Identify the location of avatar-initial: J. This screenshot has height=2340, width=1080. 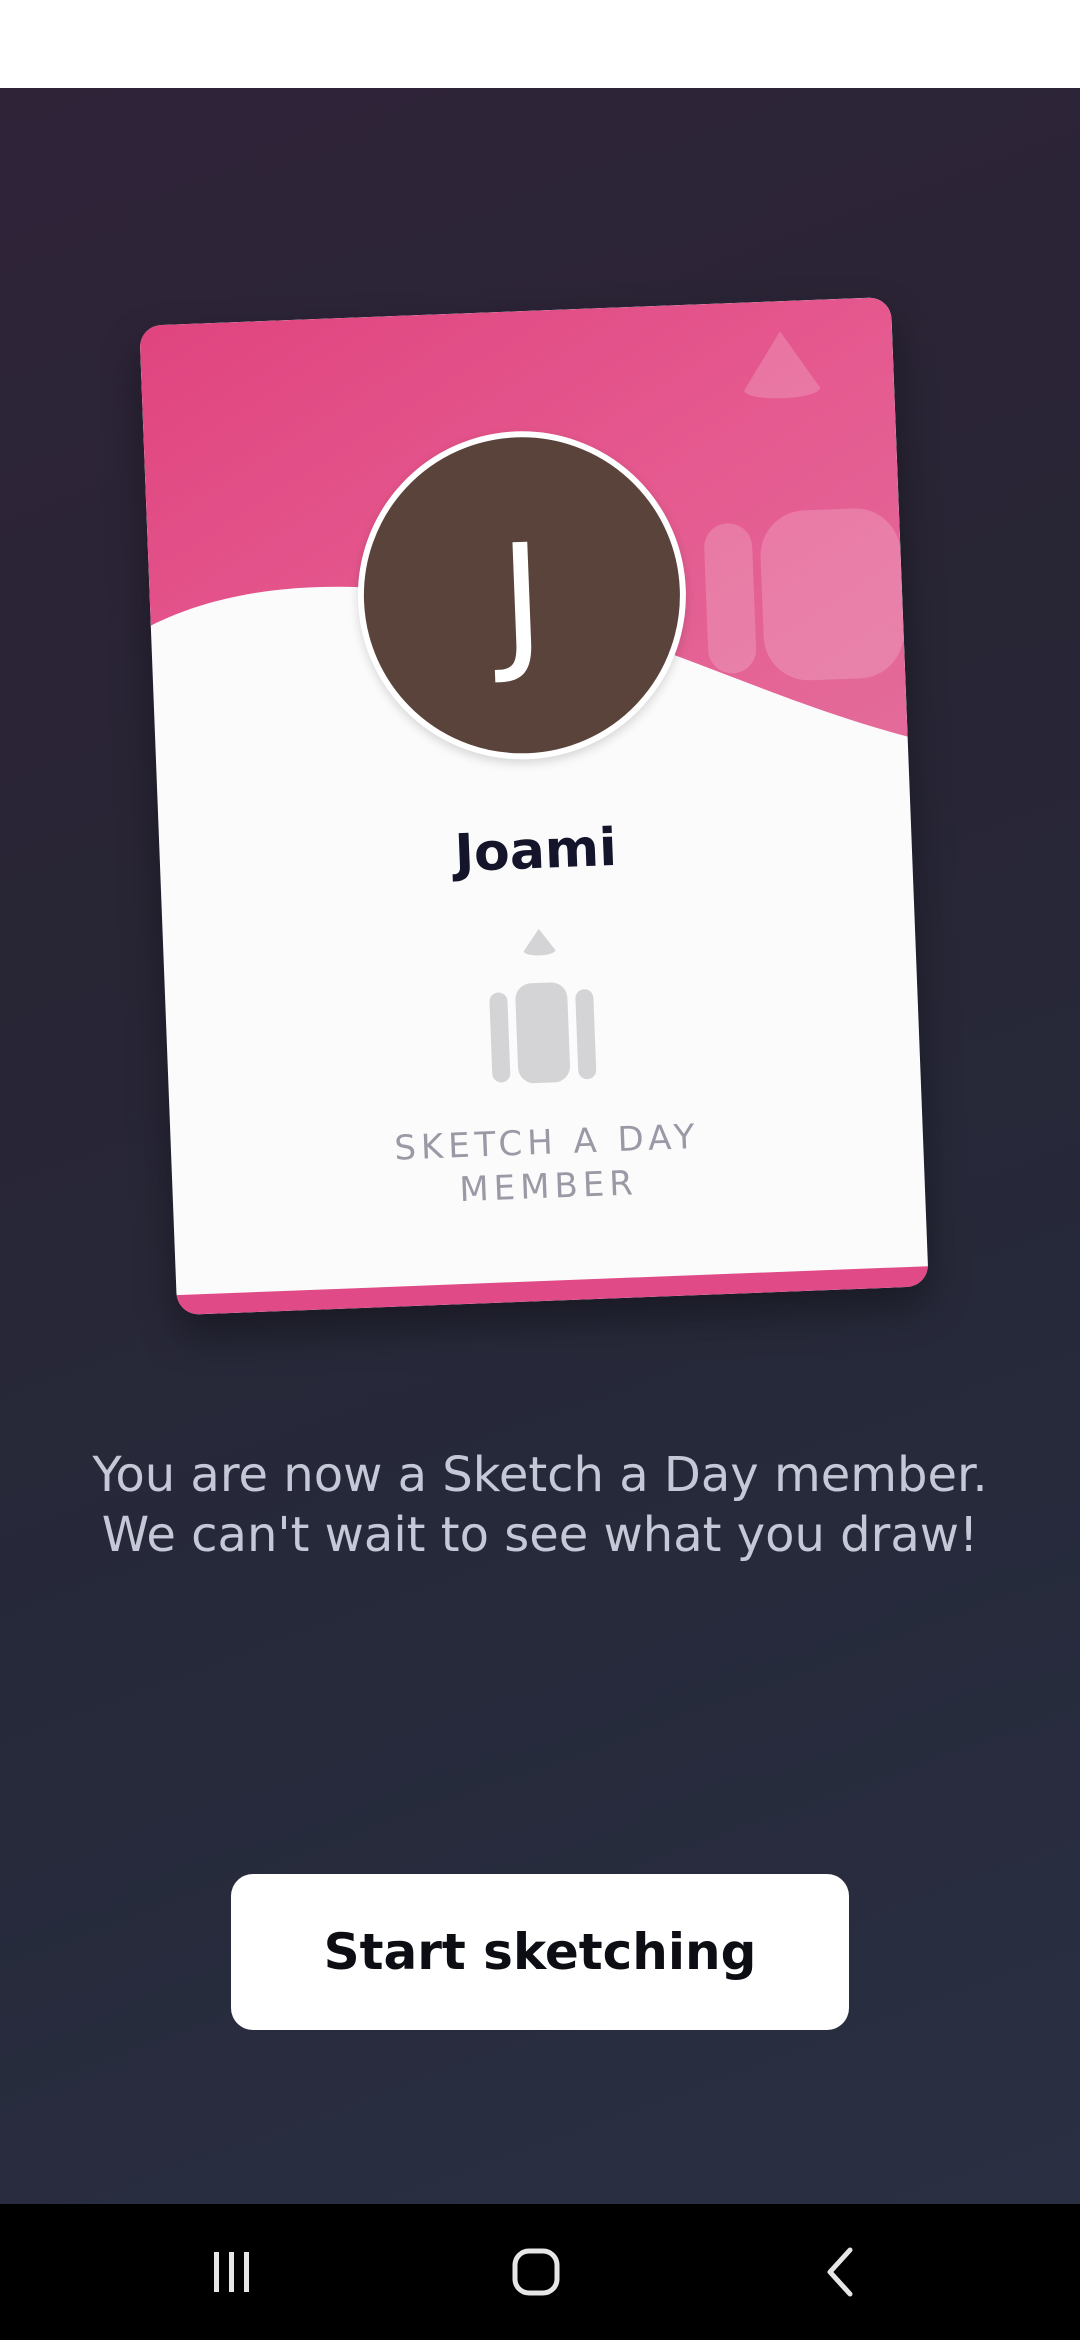
(522, 600).